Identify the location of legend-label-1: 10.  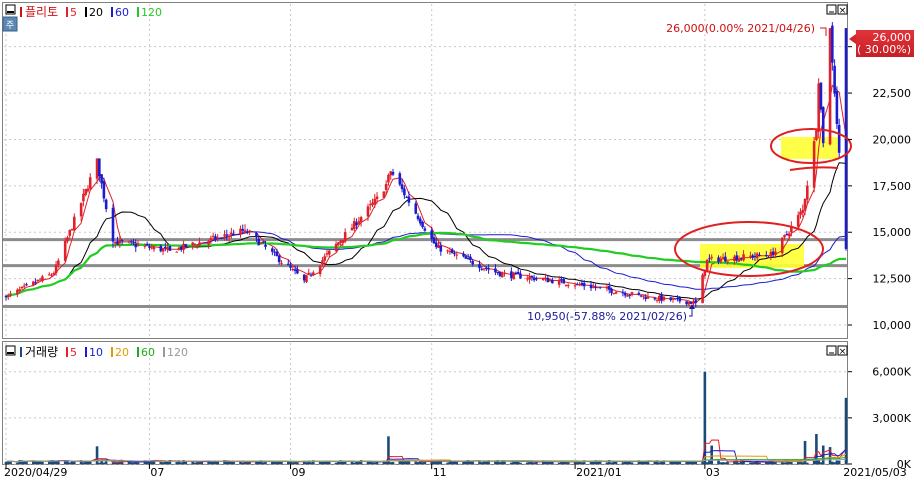
(96, 352).